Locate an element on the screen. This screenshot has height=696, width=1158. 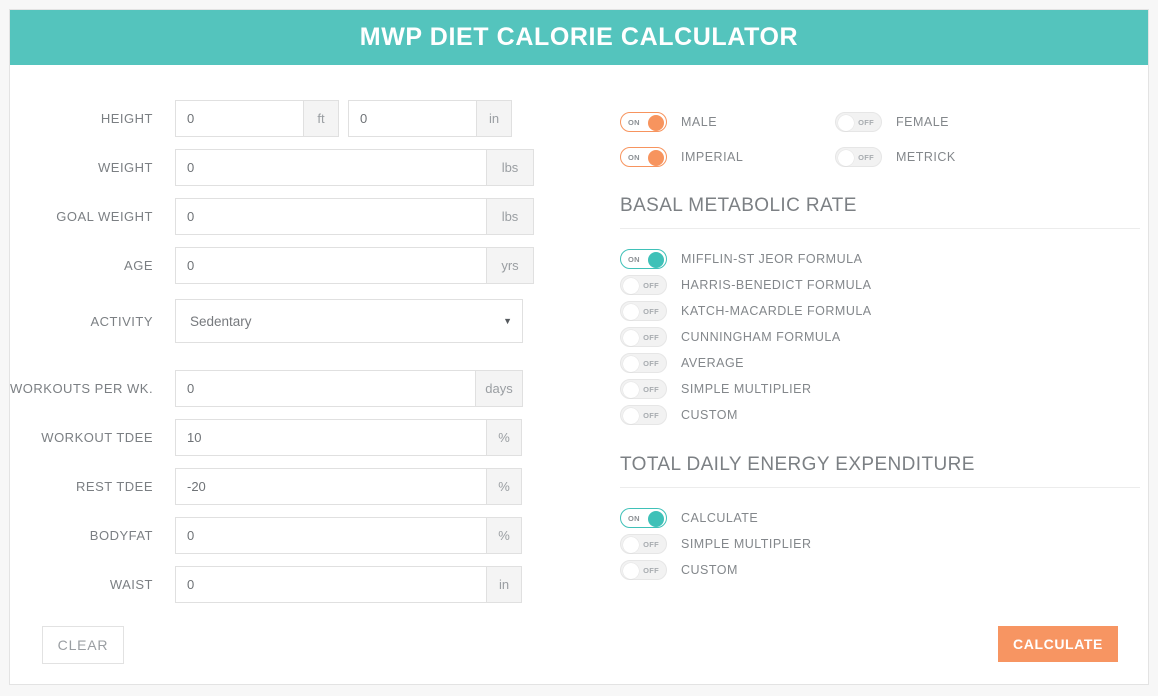
bmr-option-average: OFF AVERAGE is located at coordinates (880, 363).